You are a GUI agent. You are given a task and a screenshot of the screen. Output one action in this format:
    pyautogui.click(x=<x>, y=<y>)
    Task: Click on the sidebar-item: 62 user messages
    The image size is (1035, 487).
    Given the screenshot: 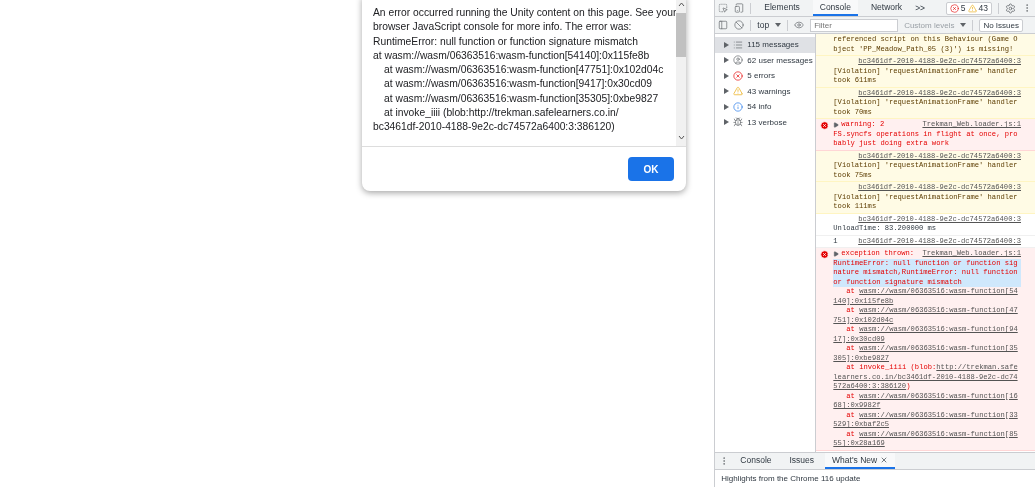 What is the action you would take?
    pyautogui.click(x=765, y=60)
    